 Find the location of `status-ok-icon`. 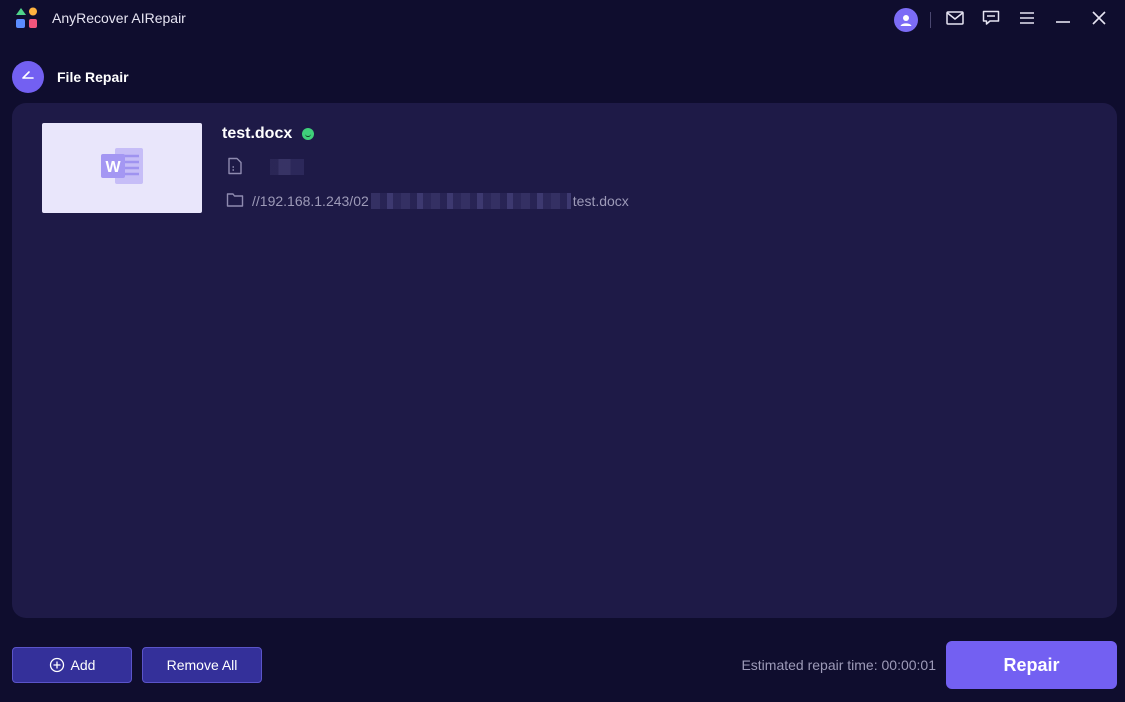

status-ok-icon is located at coordinates (308, 134).